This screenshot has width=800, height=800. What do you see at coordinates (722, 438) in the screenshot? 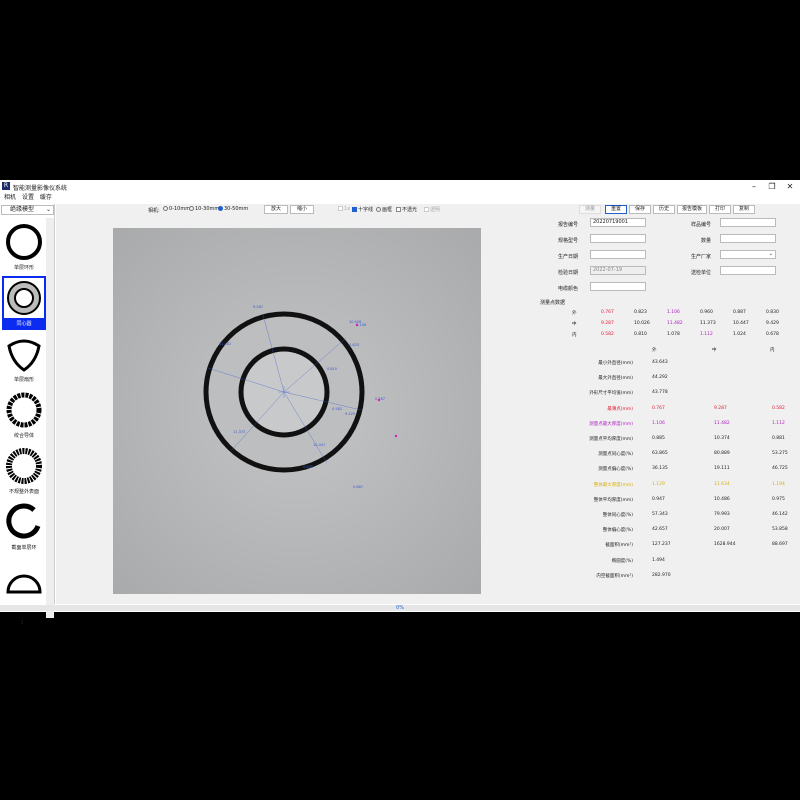
I see `stats-value: 10.374` at bounding box center [722, 438].